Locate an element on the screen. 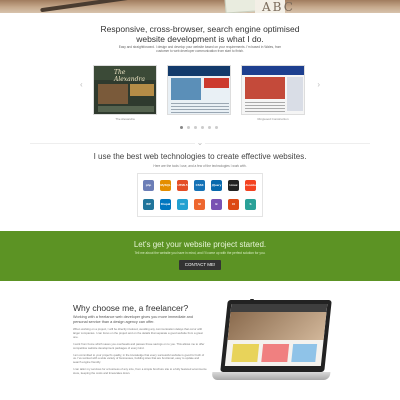 The width and height of the screenshot is (400, 400). php-icon: php is located at coordinates (148, 185).